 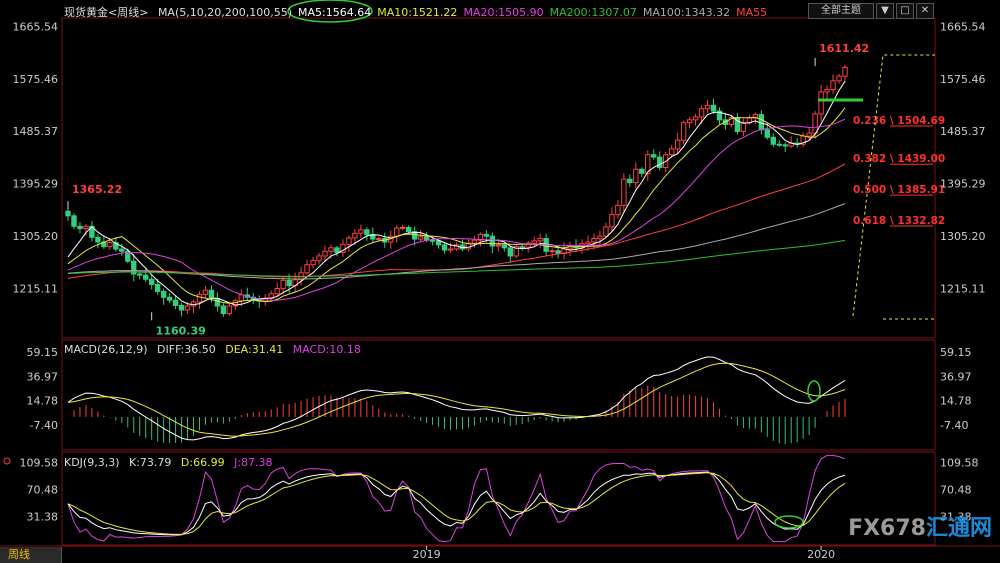 What do you see at coordinates (963, 79) in the screenshot?
I see `price-tick-right-1: 1575.46` at bounding box center [963, 79].